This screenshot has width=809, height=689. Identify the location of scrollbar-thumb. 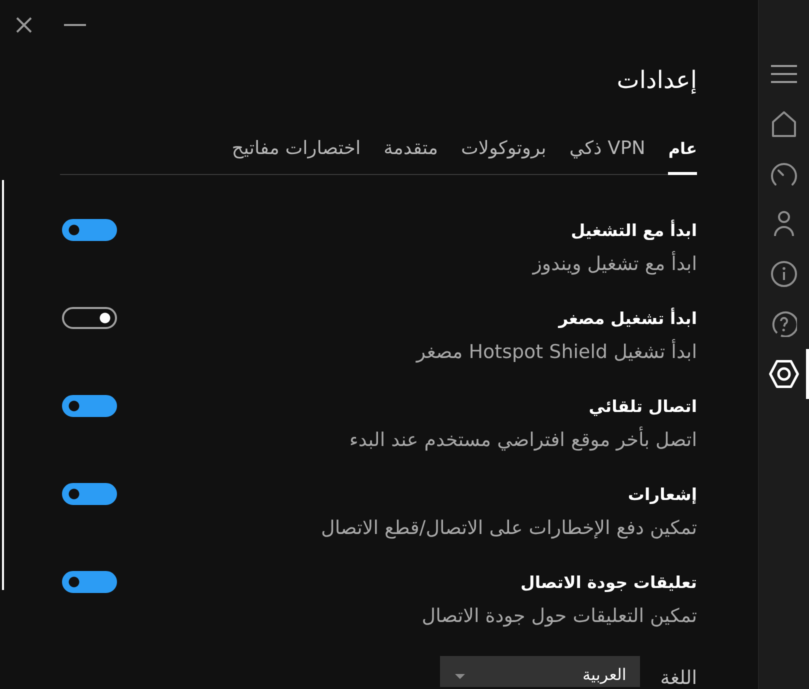
(3, 385).